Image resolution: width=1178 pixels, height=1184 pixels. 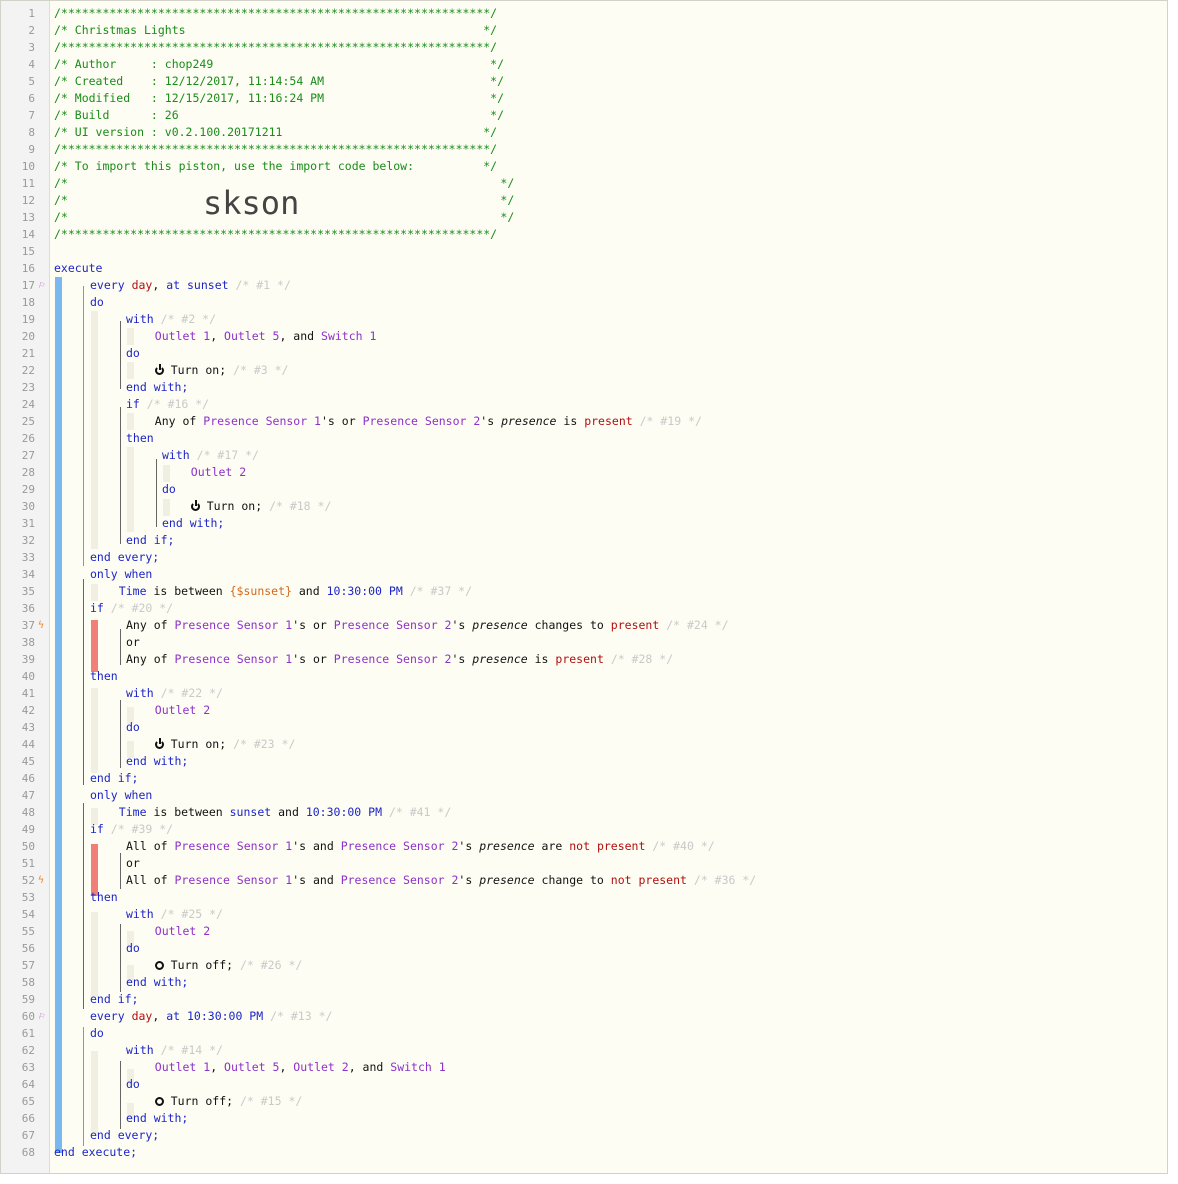 What do you see at coordinates (210, 455) in the screenshot?
I see `code-line: with /* #17 */` at bounding box center [210, 455].